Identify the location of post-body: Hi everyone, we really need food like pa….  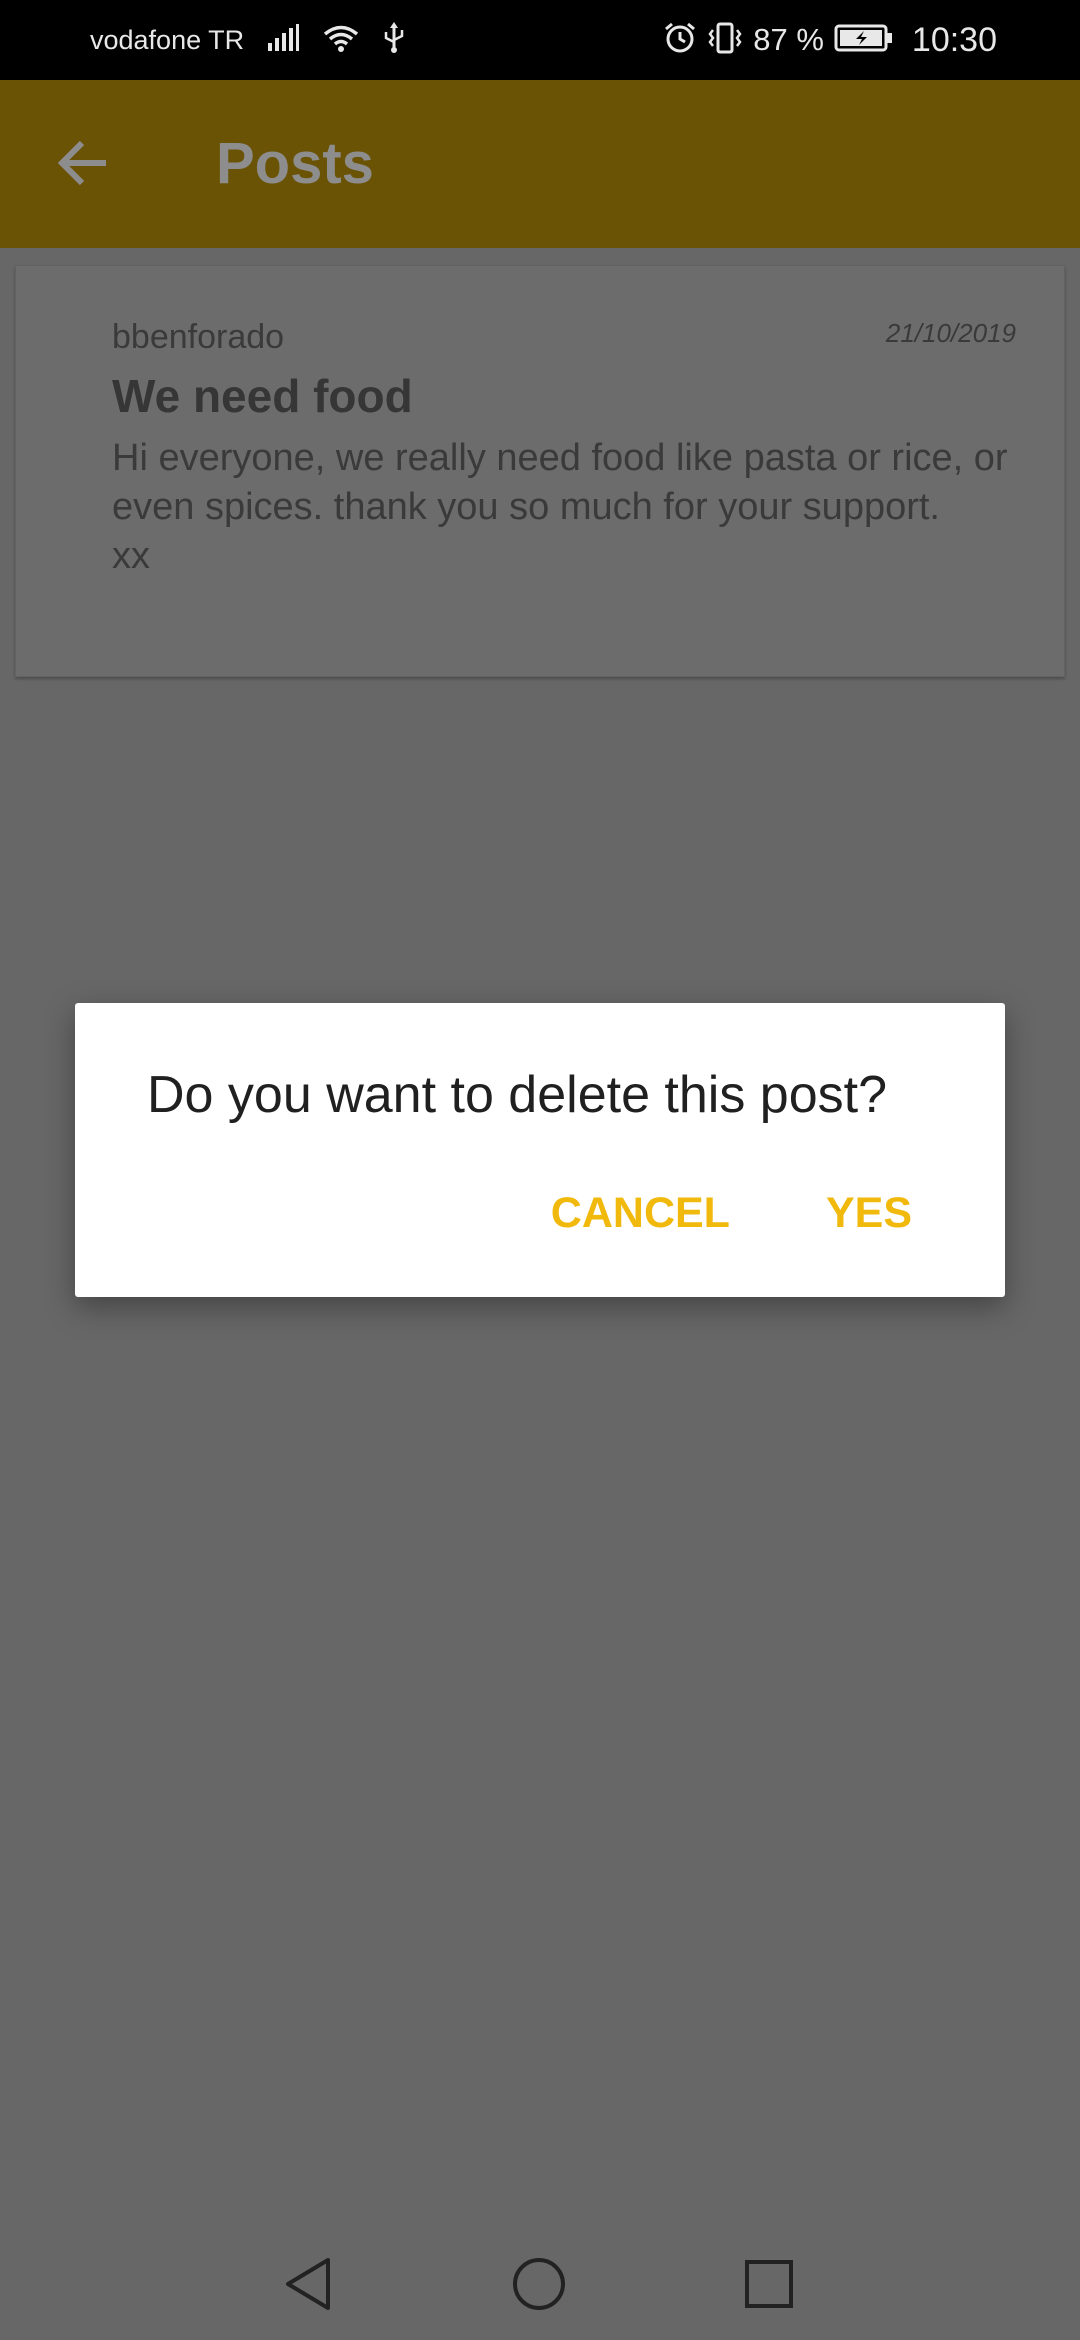
(560, 507).